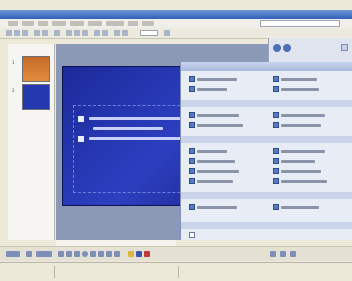 This screenshot has height=281, width=352. What do you see at coordinates (37, 33) in the screenshot?
I see `print-icon` at bounding box center [37, 33].